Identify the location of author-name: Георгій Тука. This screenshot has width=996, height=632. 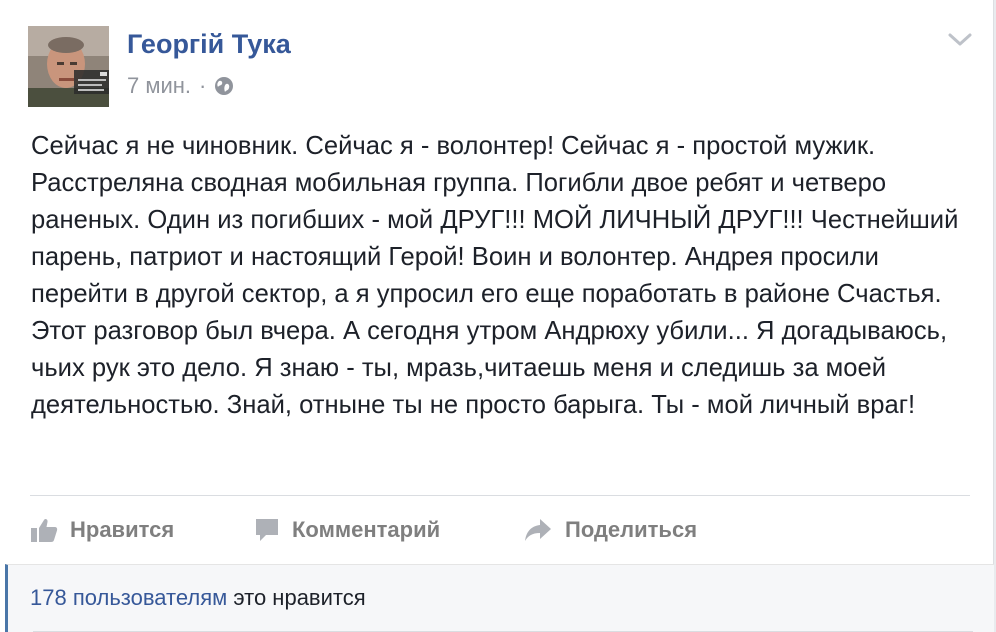
(209, 44).